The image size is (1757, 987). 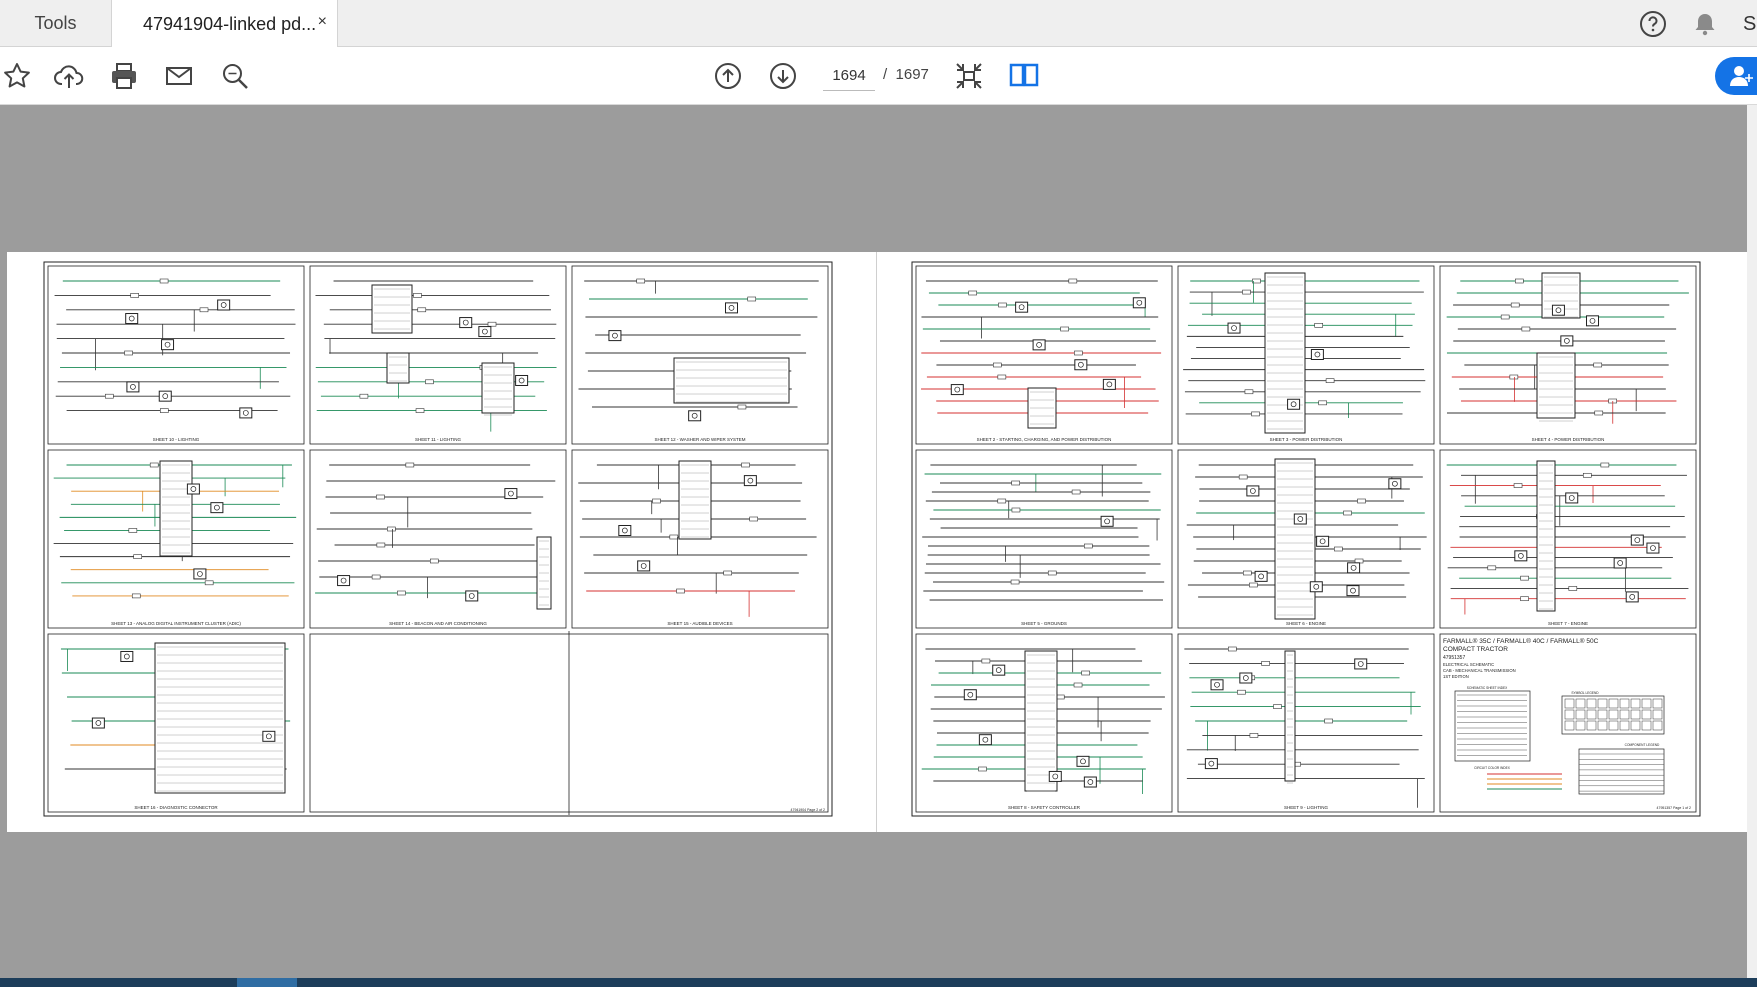 I want to click on page-up-icon, so click(x=728, y=76).